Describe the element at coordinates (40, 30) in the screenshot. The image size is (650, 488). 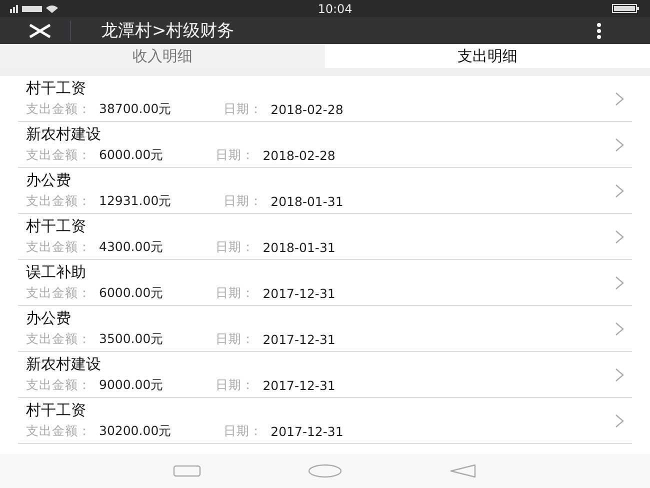
I see `close-icon` at that location.